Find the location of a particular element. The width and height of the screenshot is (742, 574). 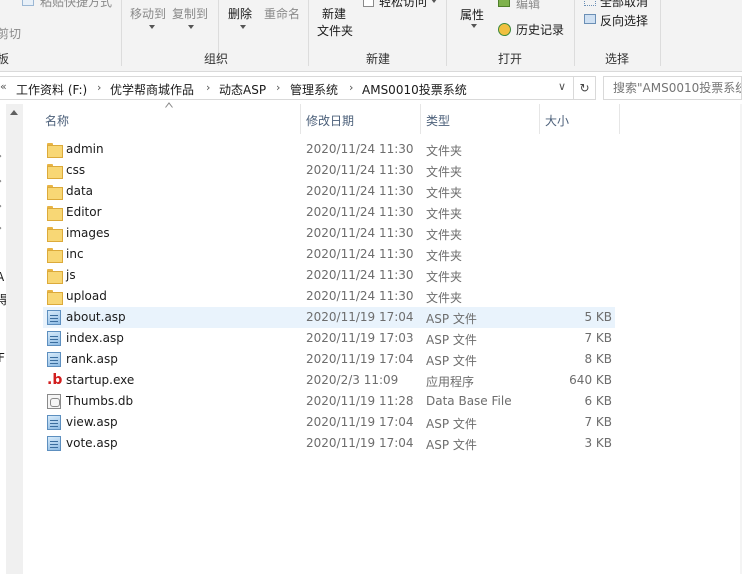

scroll-up-arrow-icon is located at coordinates (14, 112).